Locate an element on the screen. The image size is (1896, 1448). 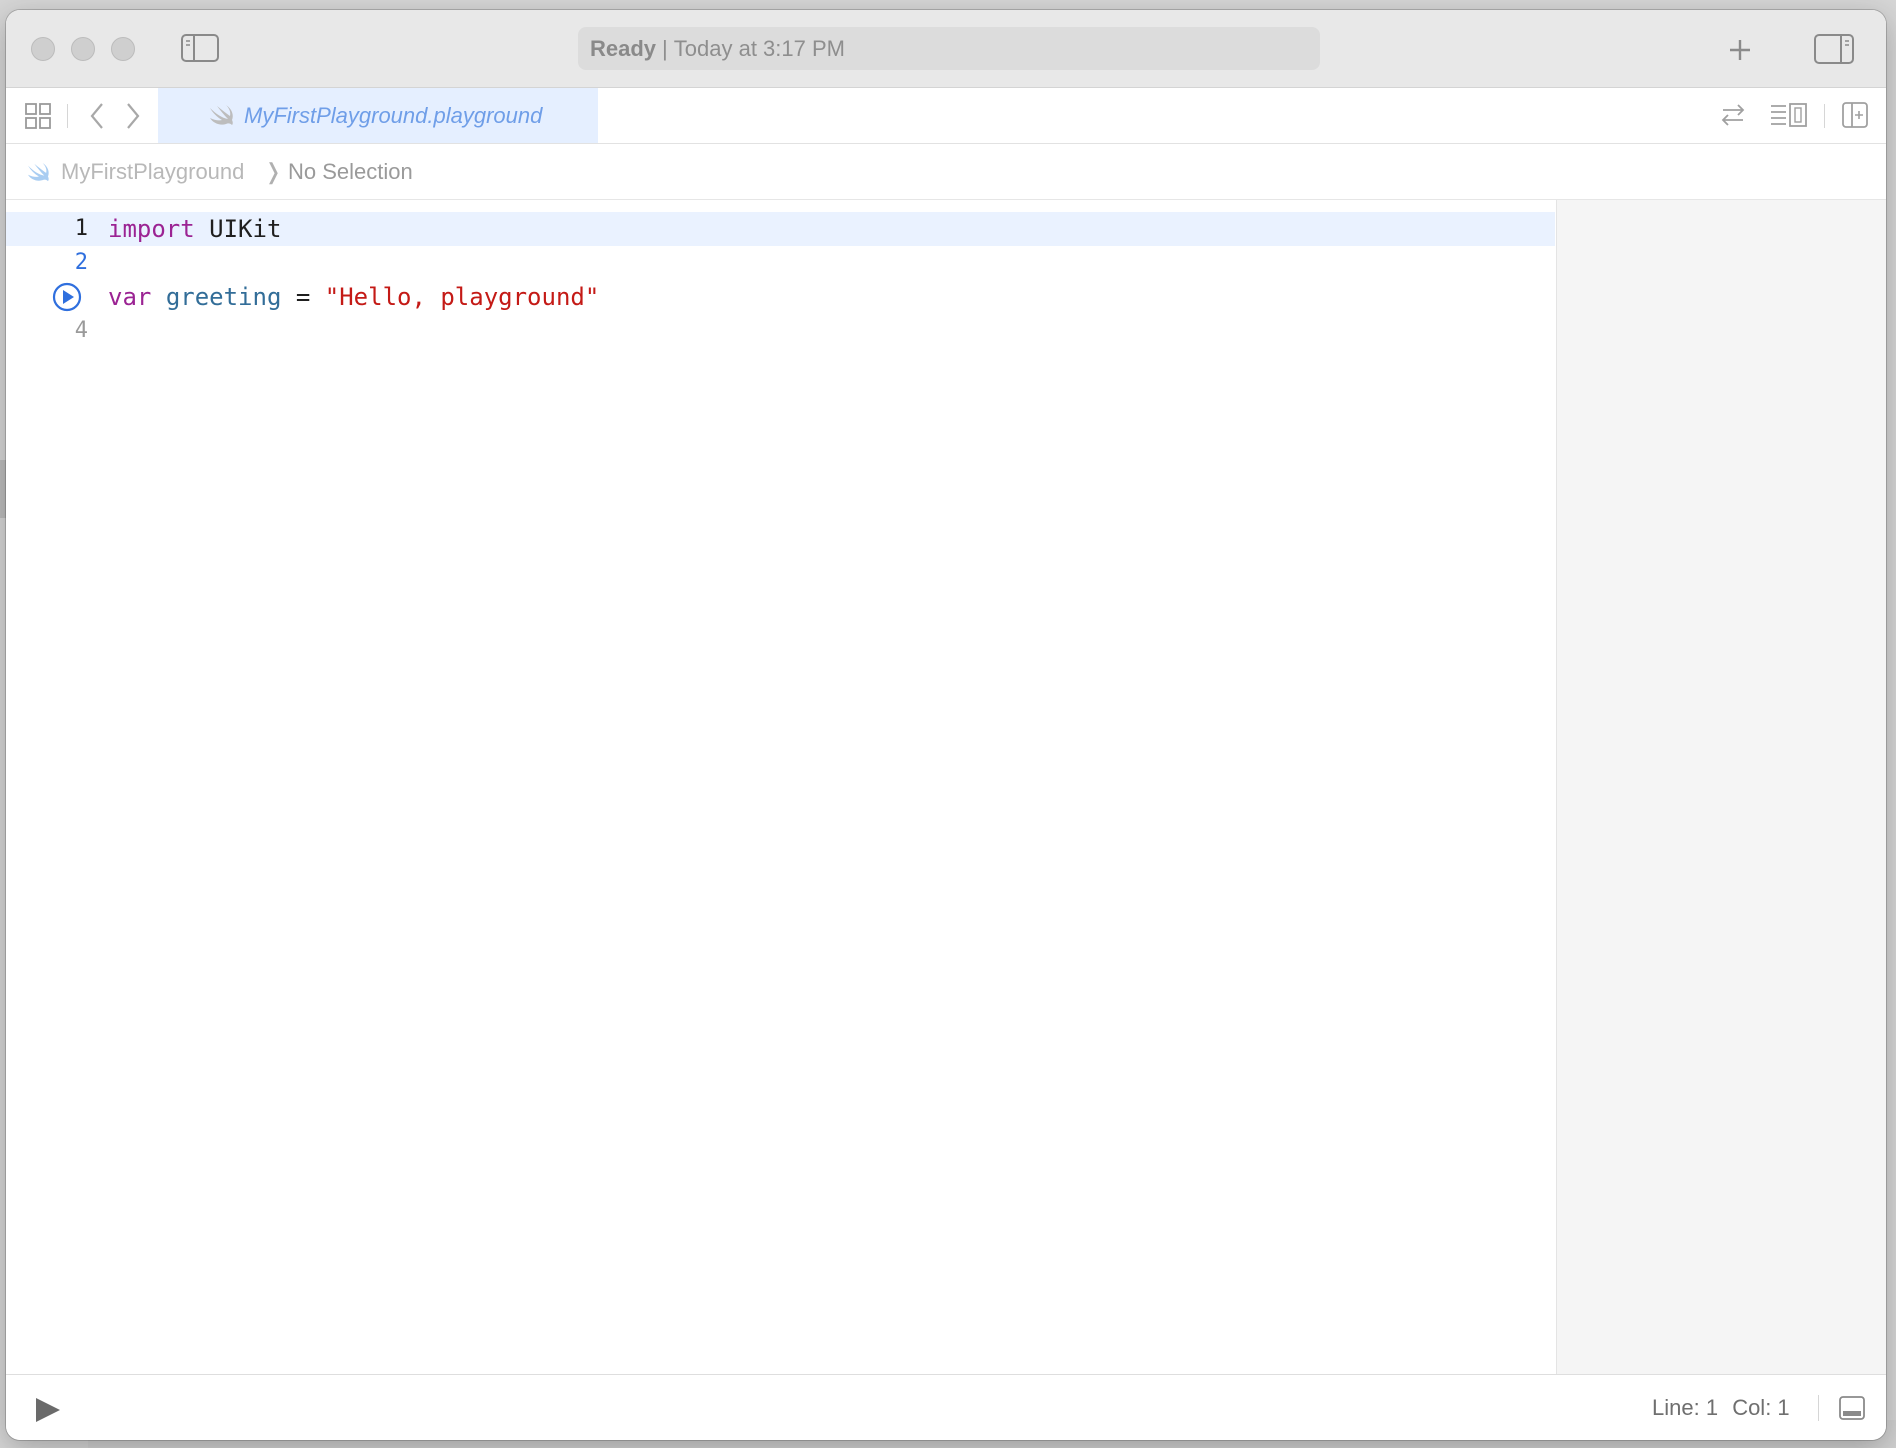
navigator-toggle-icon is located at coordinates (200, 48).